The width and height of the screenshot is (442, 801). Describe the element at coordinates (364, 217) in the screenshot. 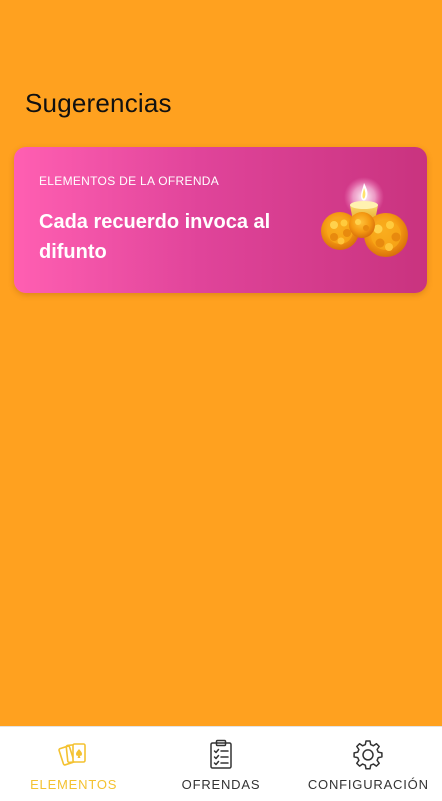

I see `candle-marigold-icon` at that location.